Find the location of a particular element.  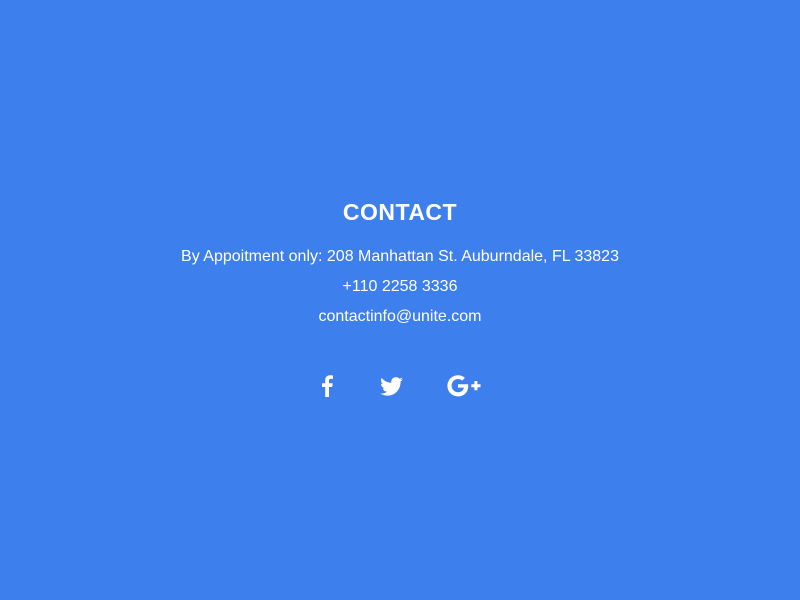

facebook-link is located at coordinates (327, 386).